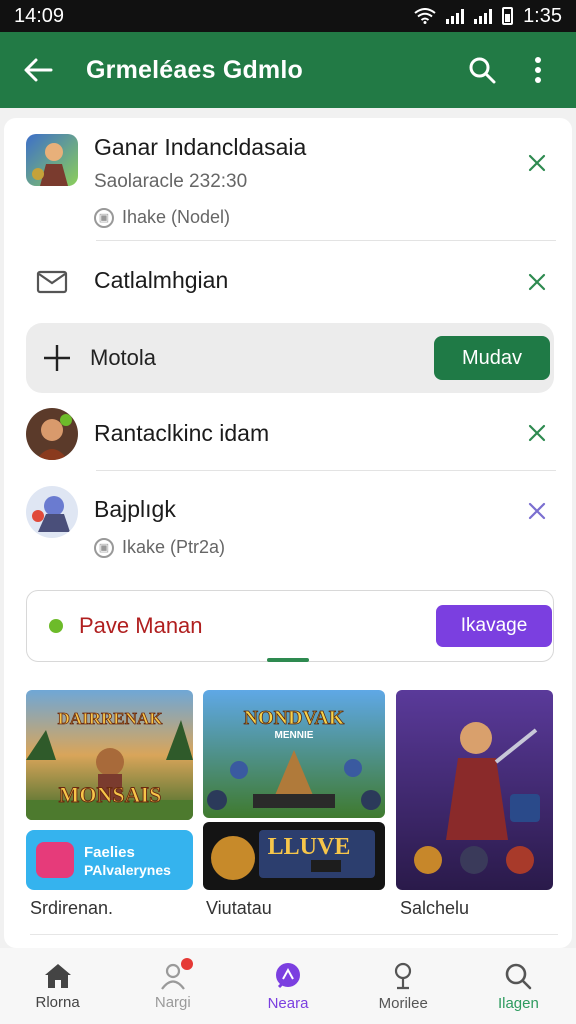  What do you see at coordinates (187, 964) in the screenshot?
I see `notification-badge` at bounding box center [187, 964].